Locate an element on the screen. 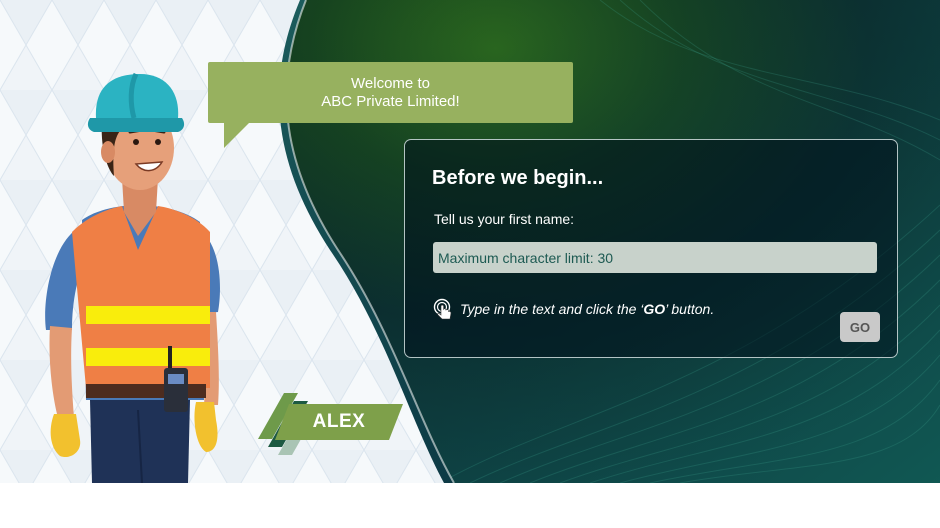 Image resolution: width=940 pixels, height=528 pixels. welcome-speech-bubble: Welcome to ABC Private Limited! is located at coordinates (390, 92).